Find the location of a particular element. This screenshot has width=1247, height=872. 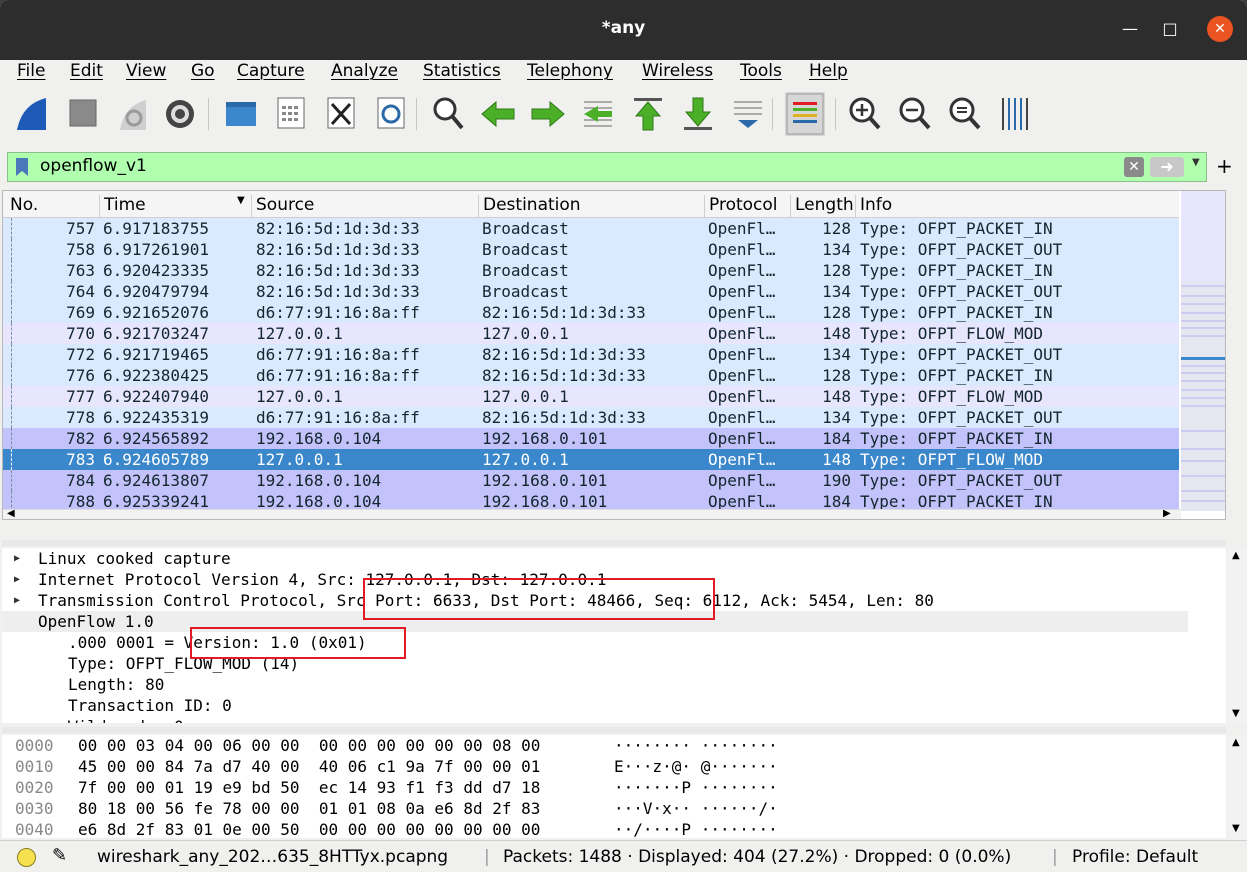

detail-tree-item: Wildcards: 0 is located at coordinates (126, 719).